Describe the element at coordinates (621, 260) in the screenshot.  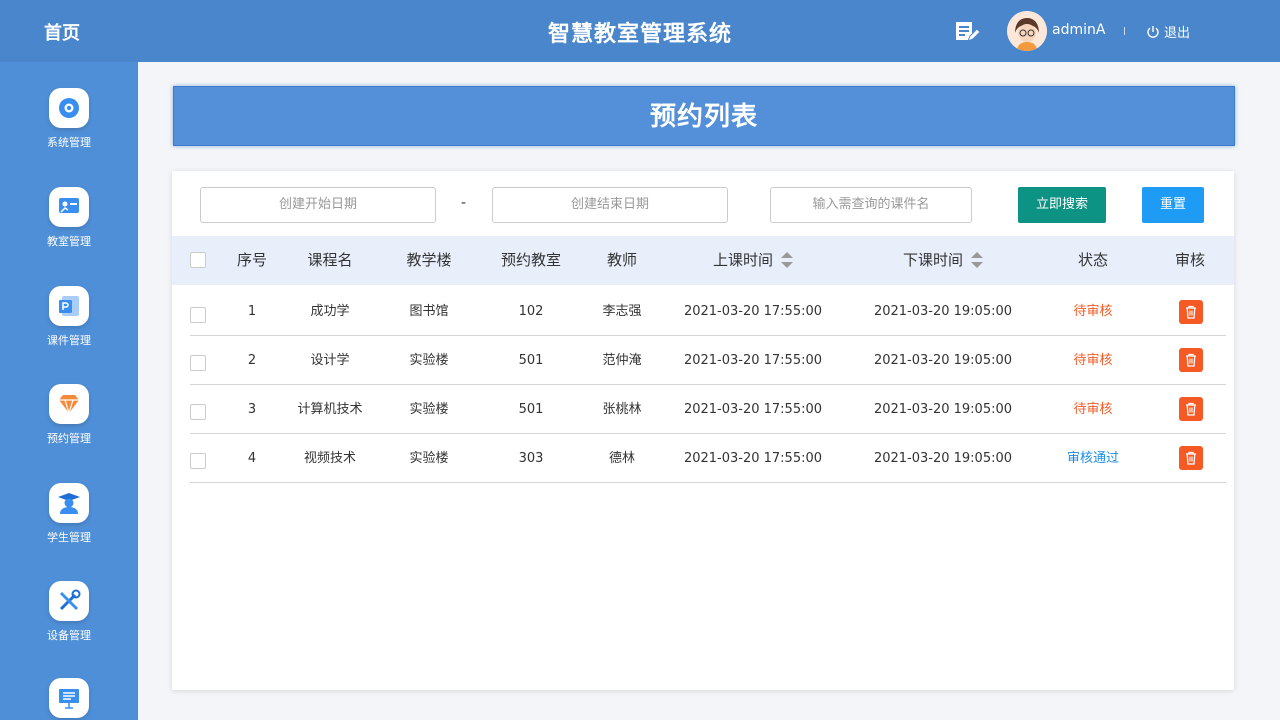
I see `header-teacher: 教师` at that location.